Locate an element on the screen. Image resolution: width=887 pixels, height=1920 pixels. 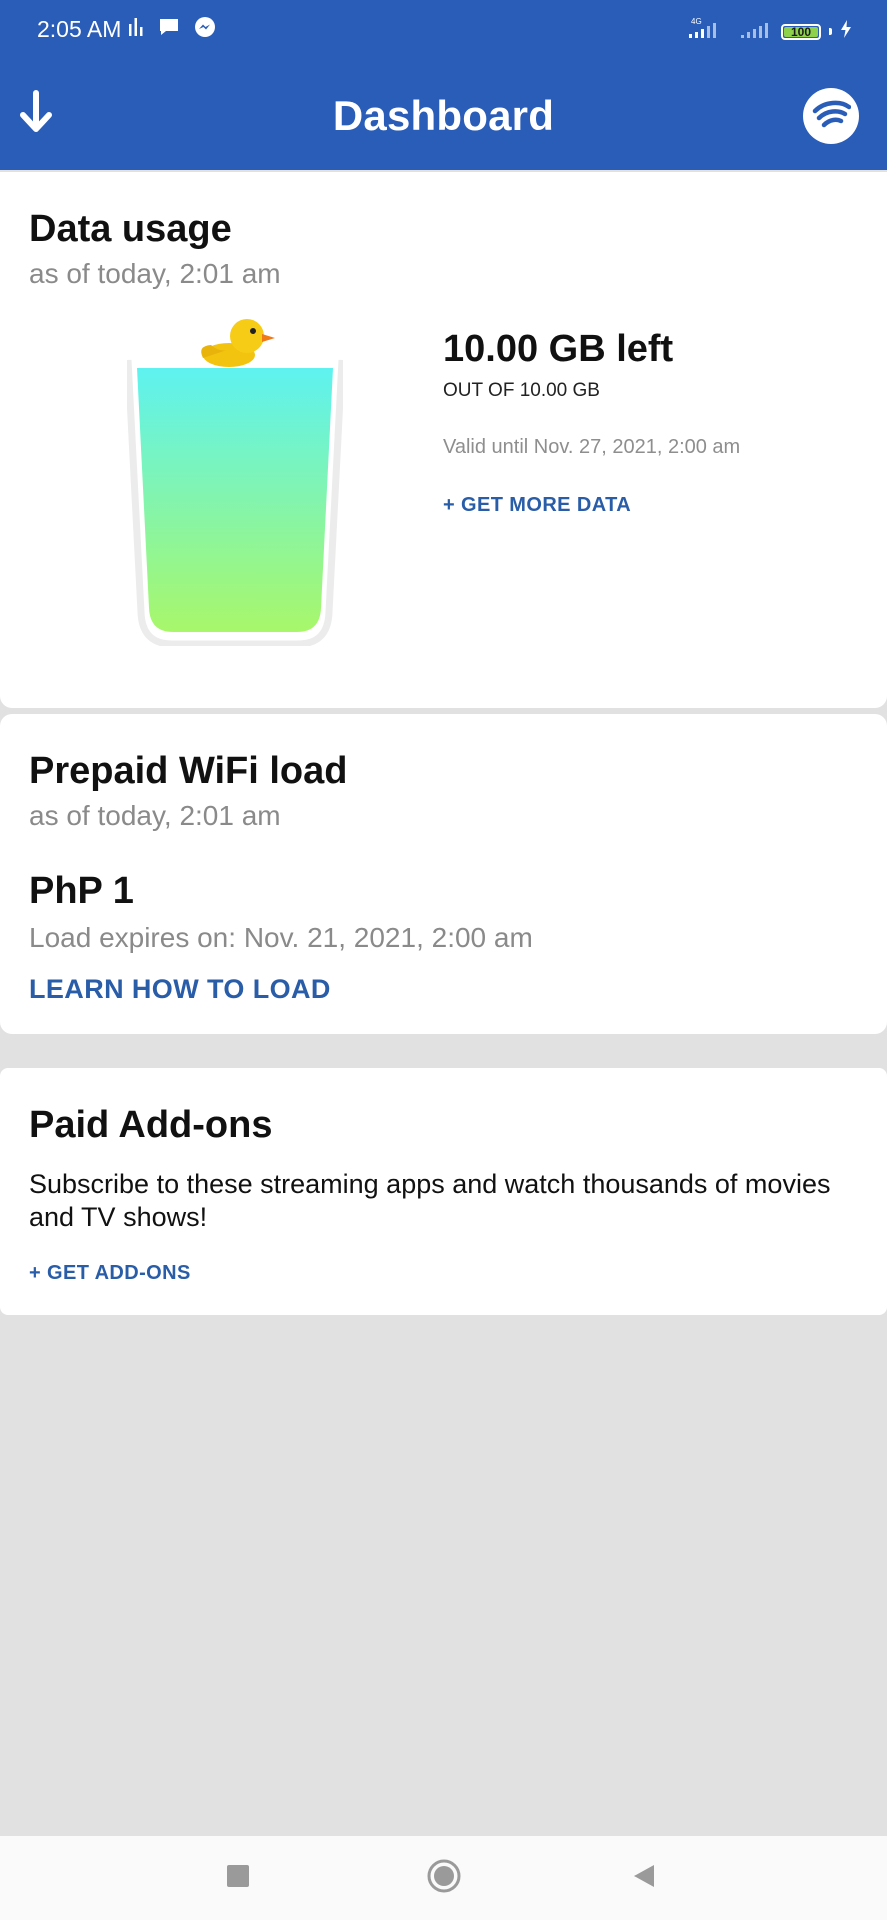
battery-level: 100 is located at coordinates (801, 31).